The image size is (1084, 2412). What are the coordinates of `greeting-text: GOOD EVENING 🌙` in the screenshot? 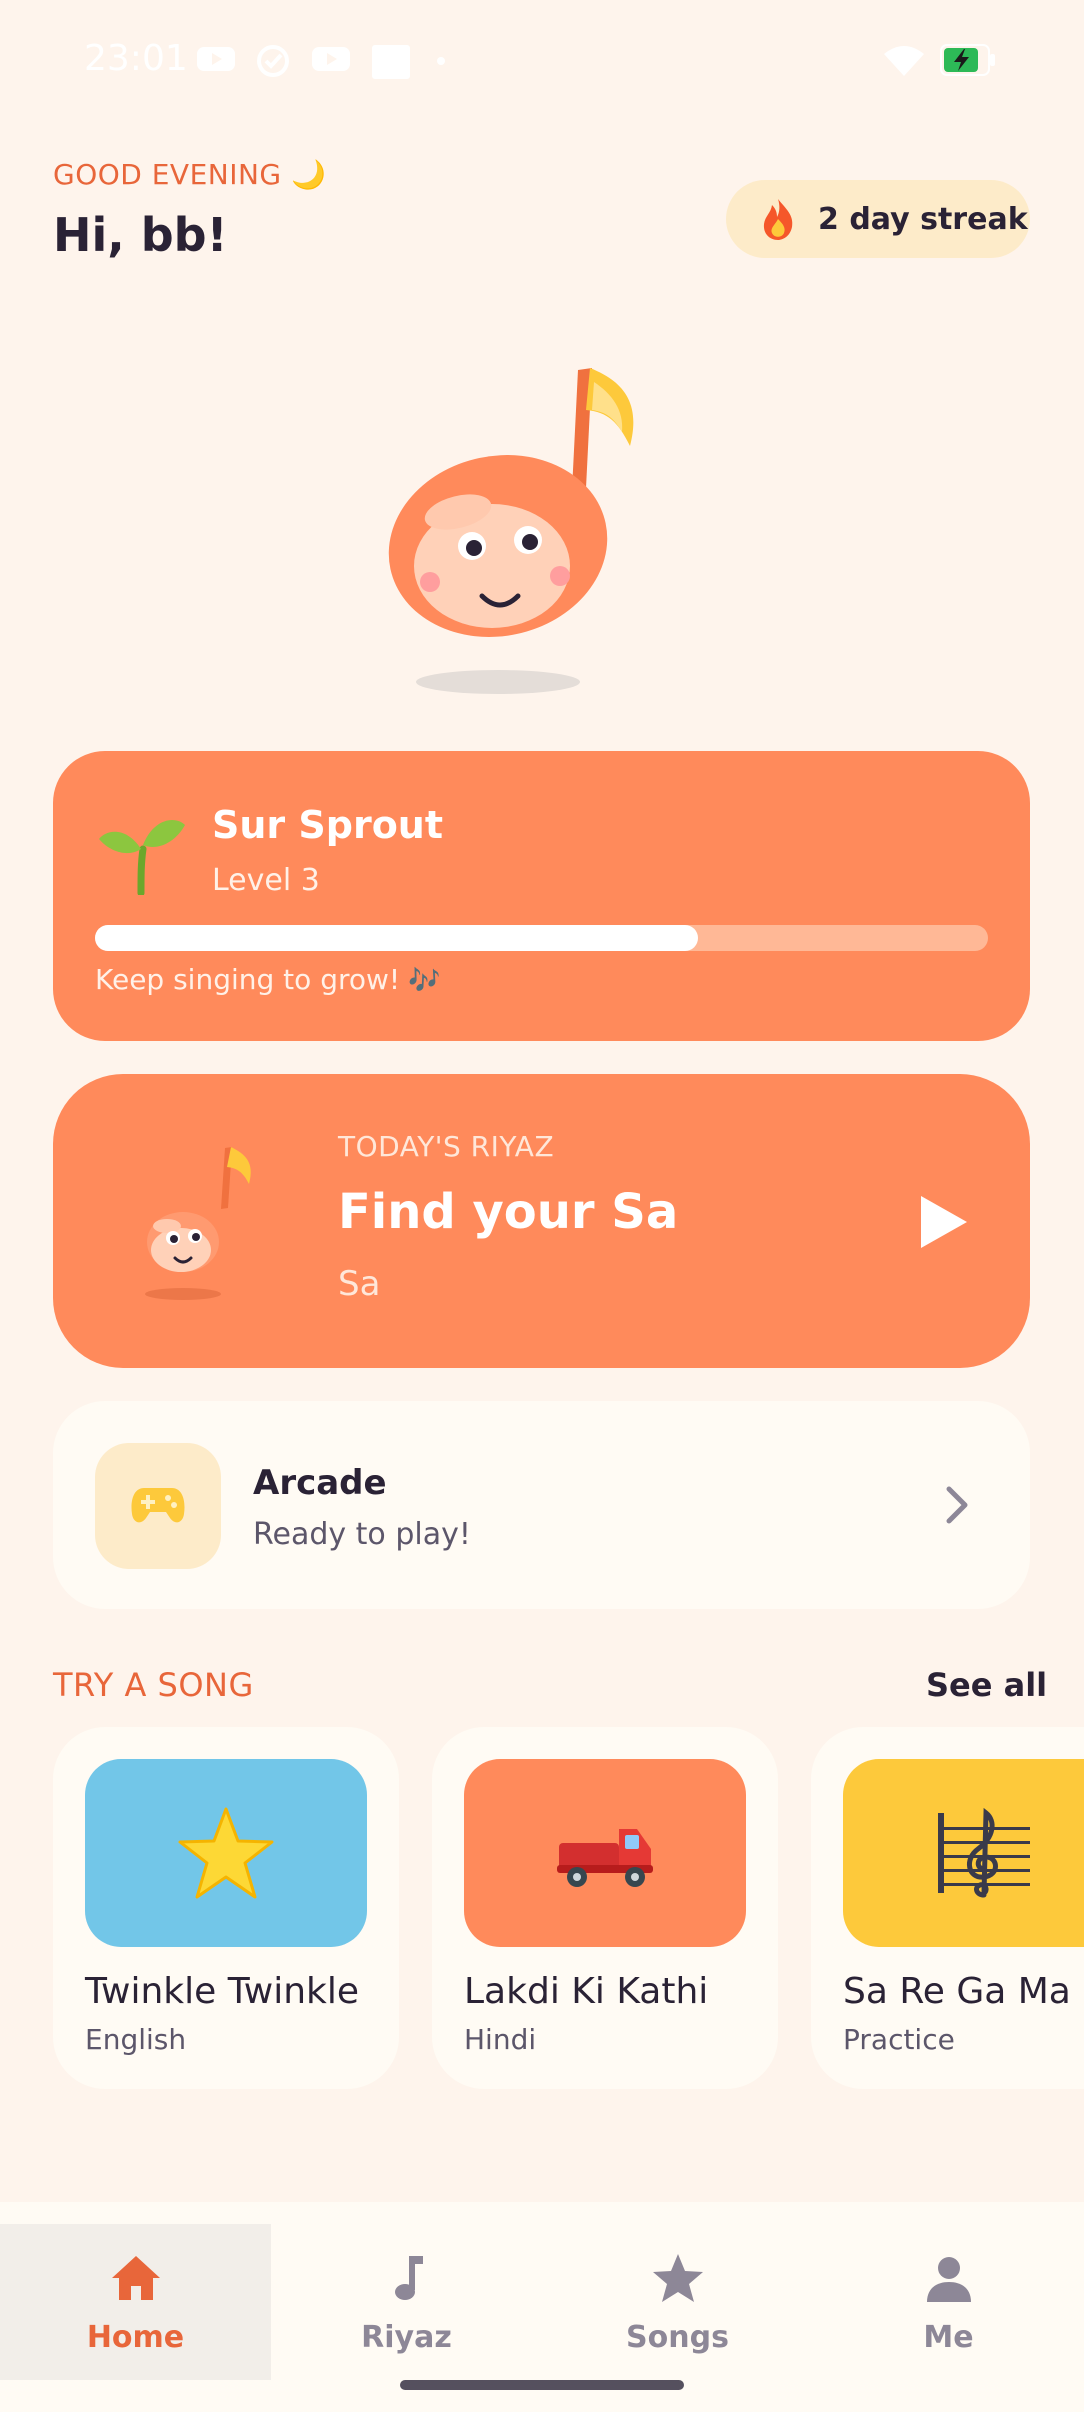 It's located at (190, 174).